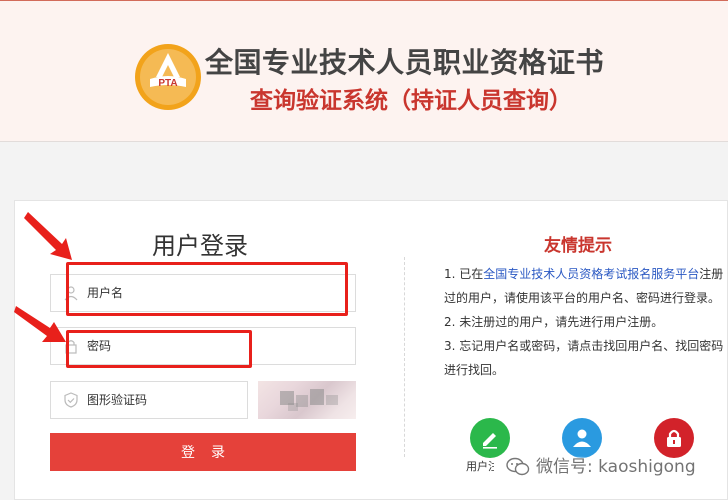 The width and height of the screenshot is (728, 500). I want to click on login-title: 用户登录, so click(200, 246).